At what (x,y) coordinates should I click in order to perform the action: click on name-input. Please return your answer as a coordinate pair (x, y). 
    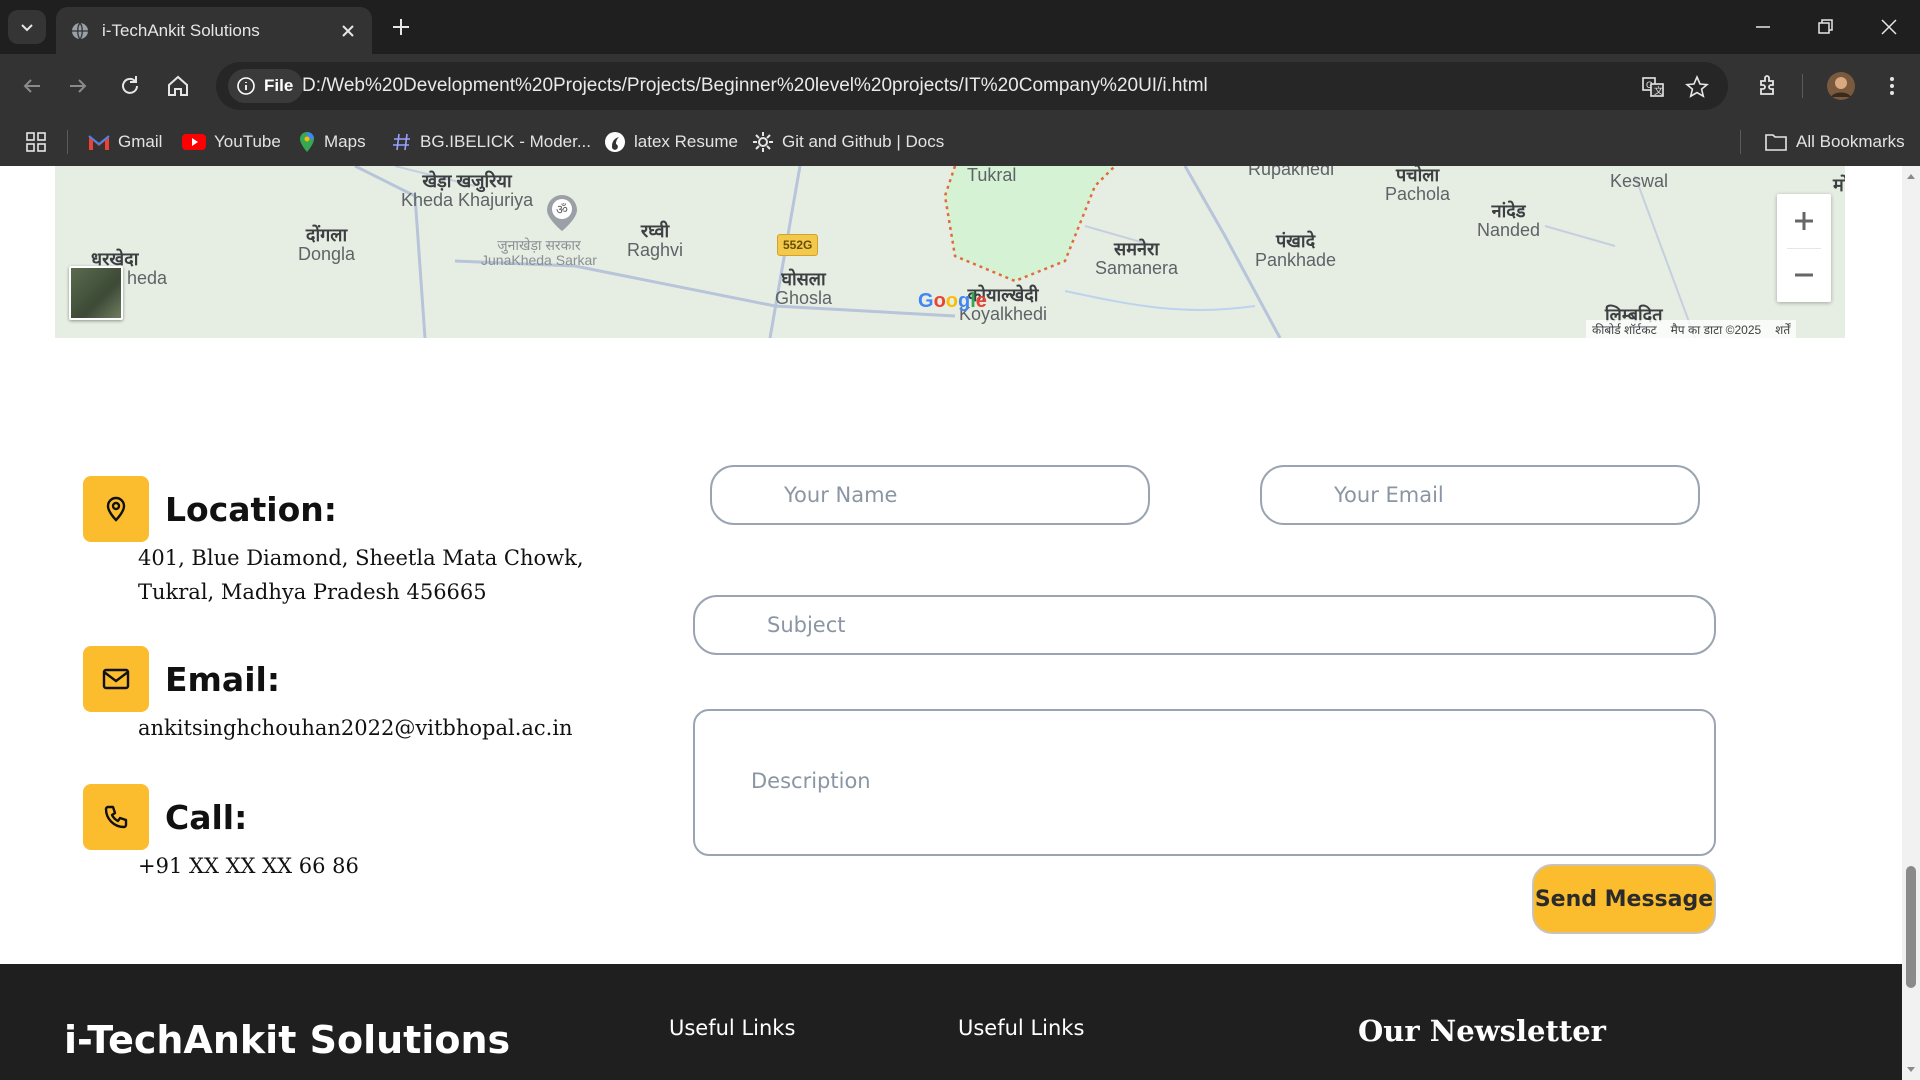
    Looking at the image, I should click on (930, 495).